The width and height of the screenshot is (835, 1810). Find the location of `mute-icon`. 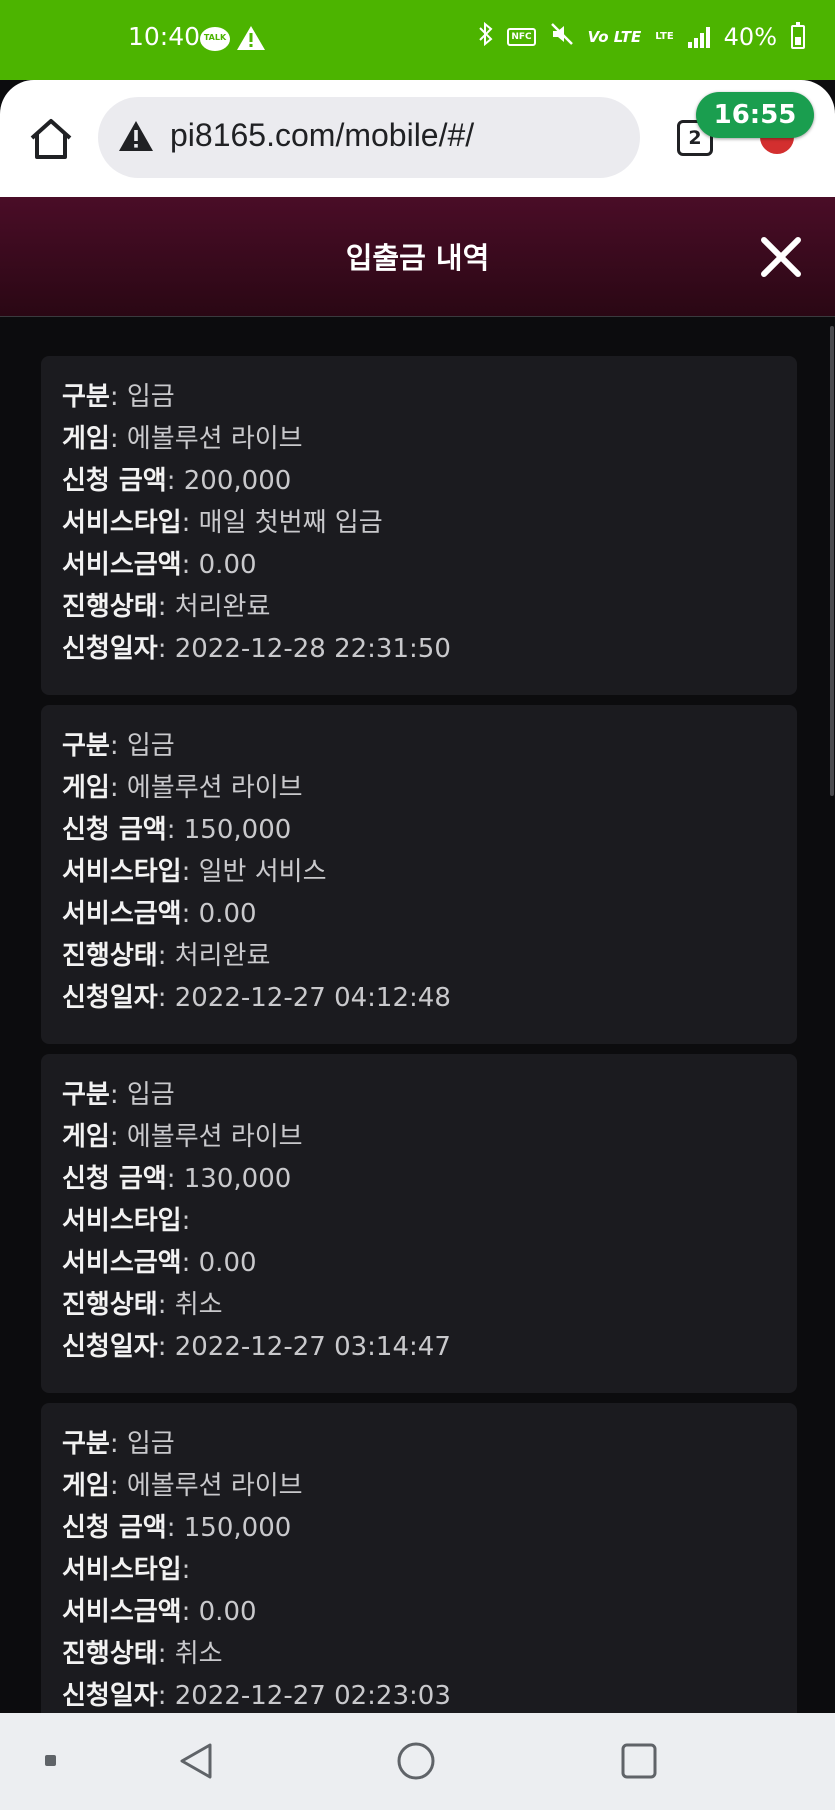

mute-icon is located at coordinates (562, 37).